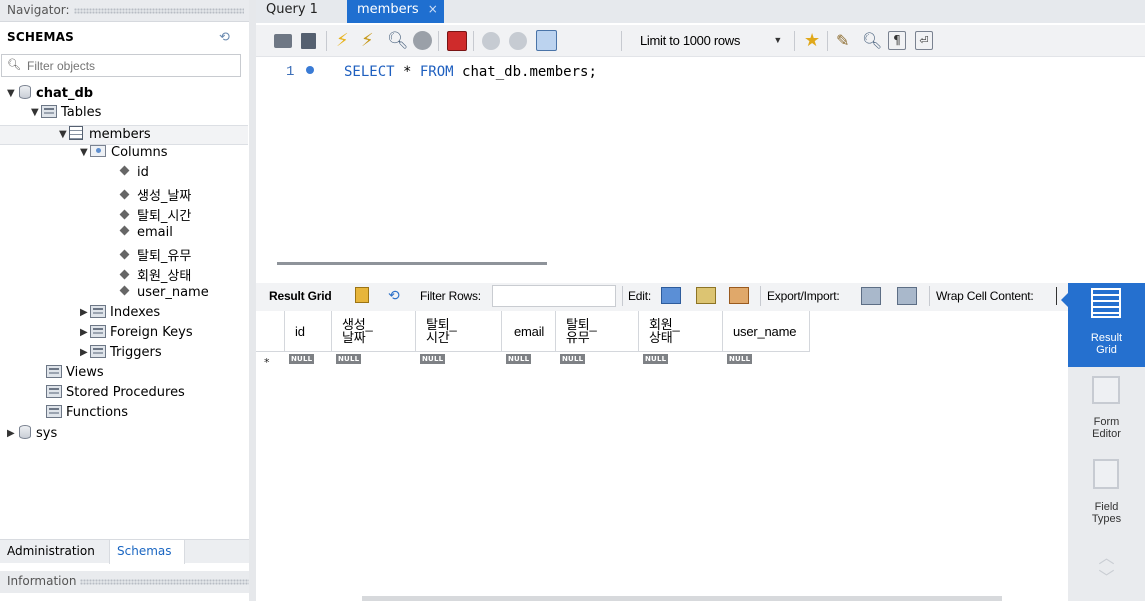  I want to click on delete-row-icon, so click(739, 295).